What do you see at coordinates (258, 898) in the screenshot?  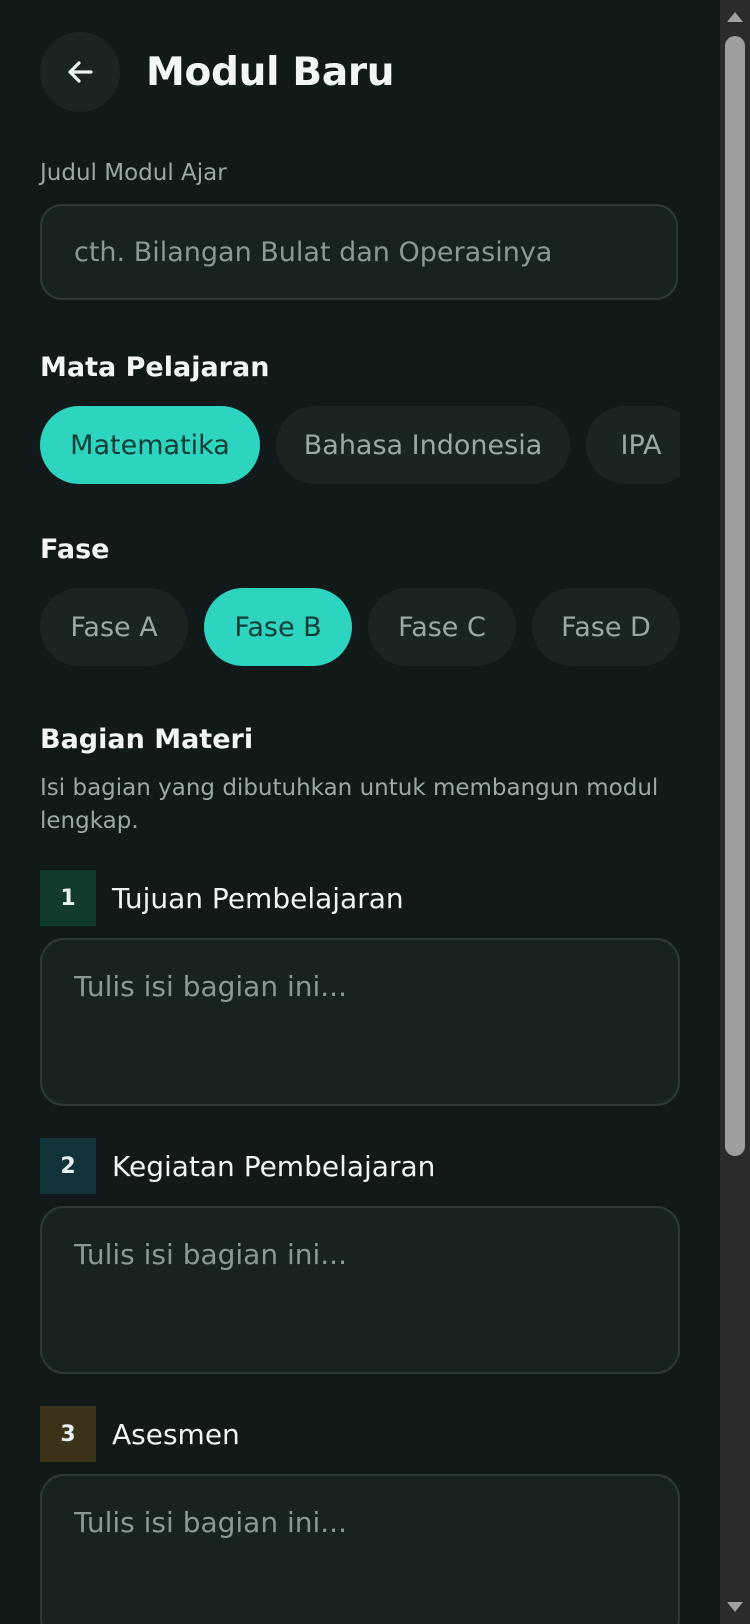 I see `section-title: Tujuan Pembelajaran` at bounding box center [258, 898].